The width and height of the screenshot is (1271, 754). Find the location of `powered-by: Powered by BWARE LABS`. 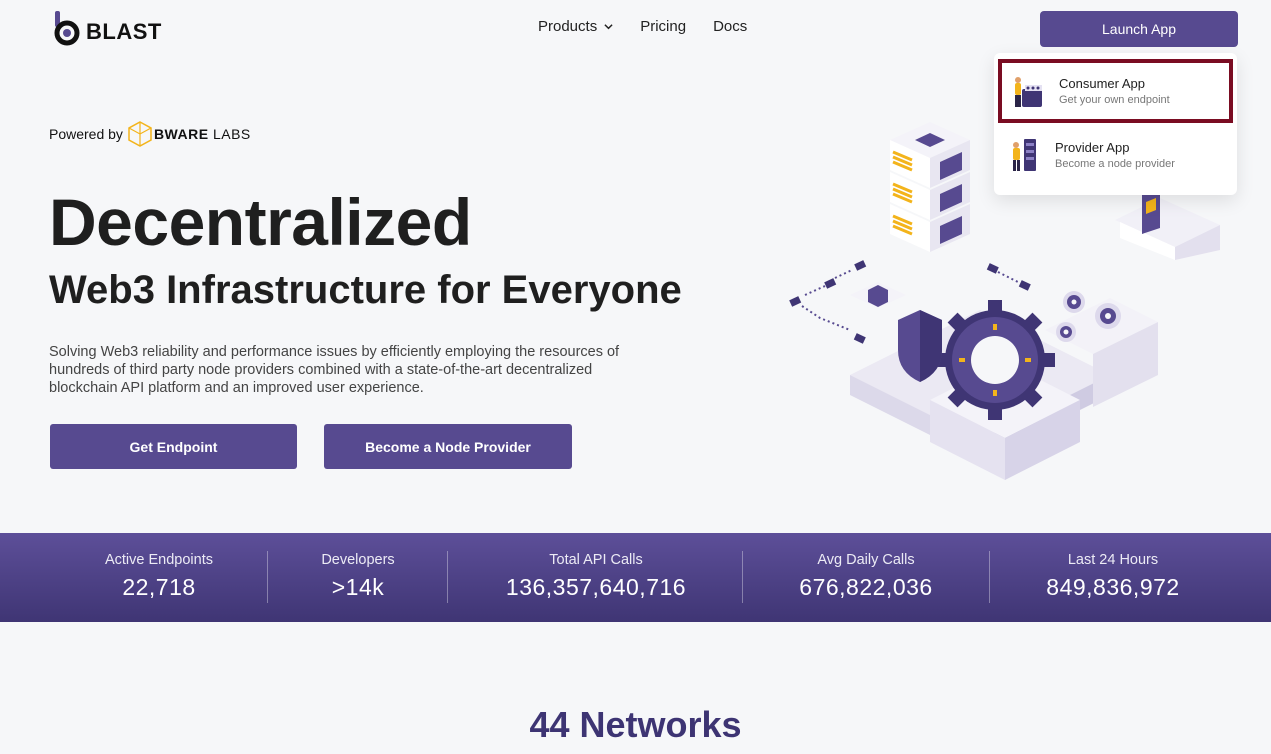

powered-by: Powered by BWARE LABS is located at coordinates (150, 134).